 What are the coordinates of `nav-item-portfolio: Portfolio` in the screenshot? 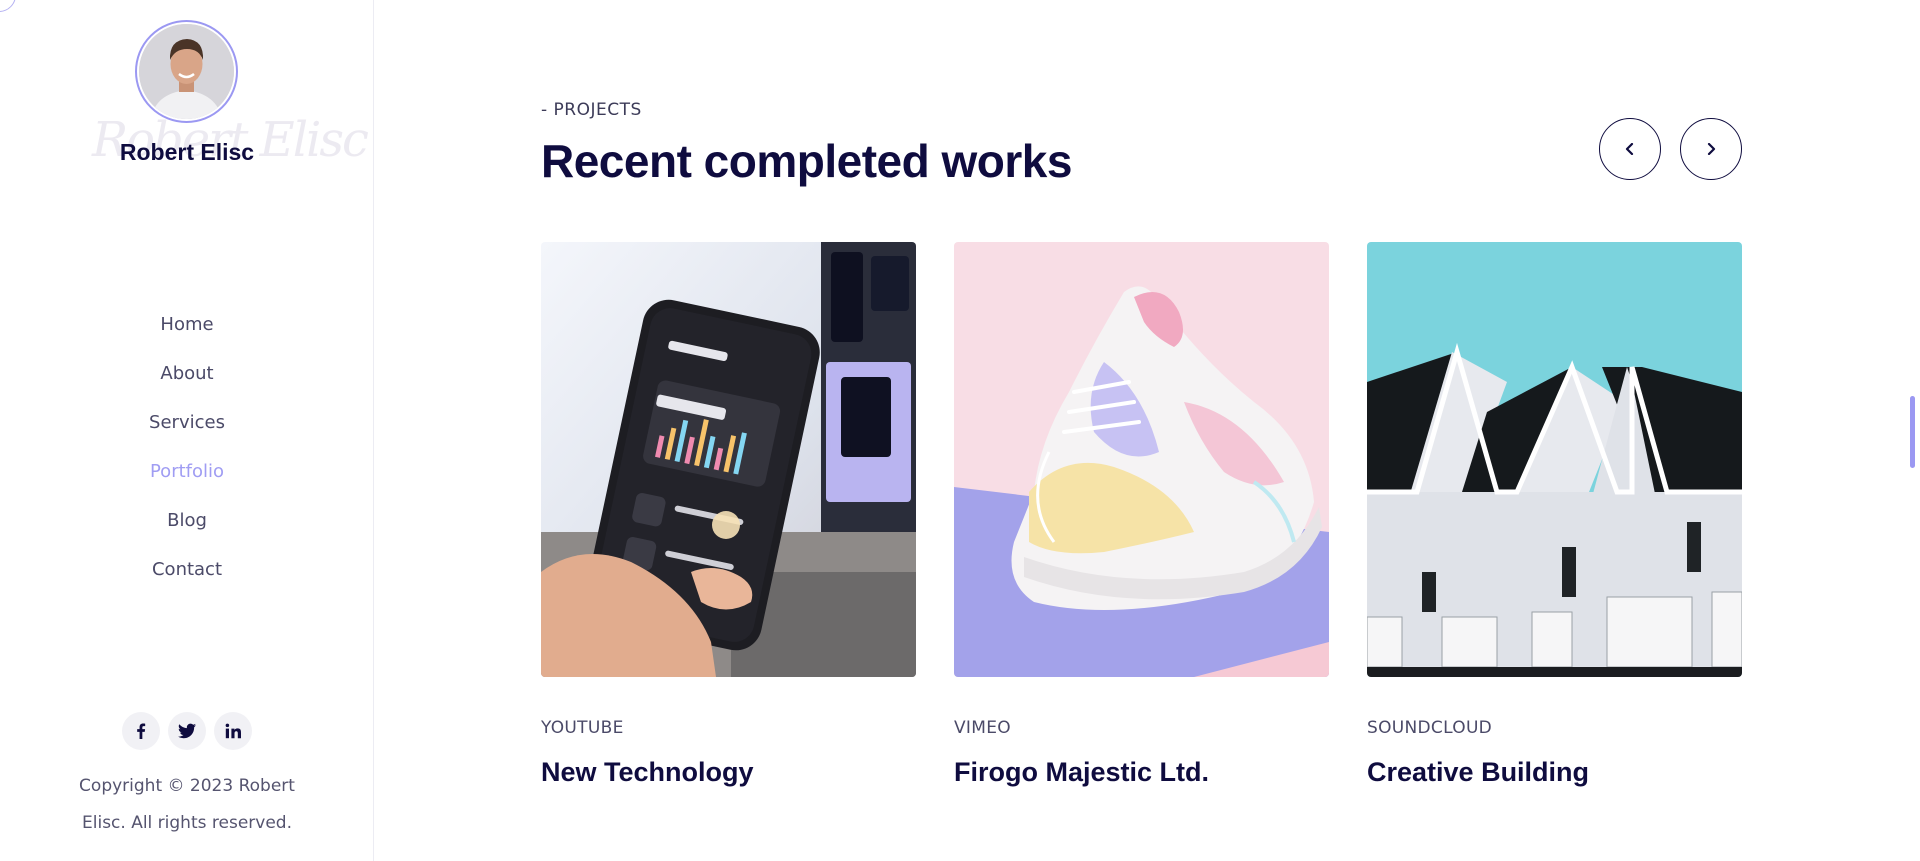 It's located at (187, 471).